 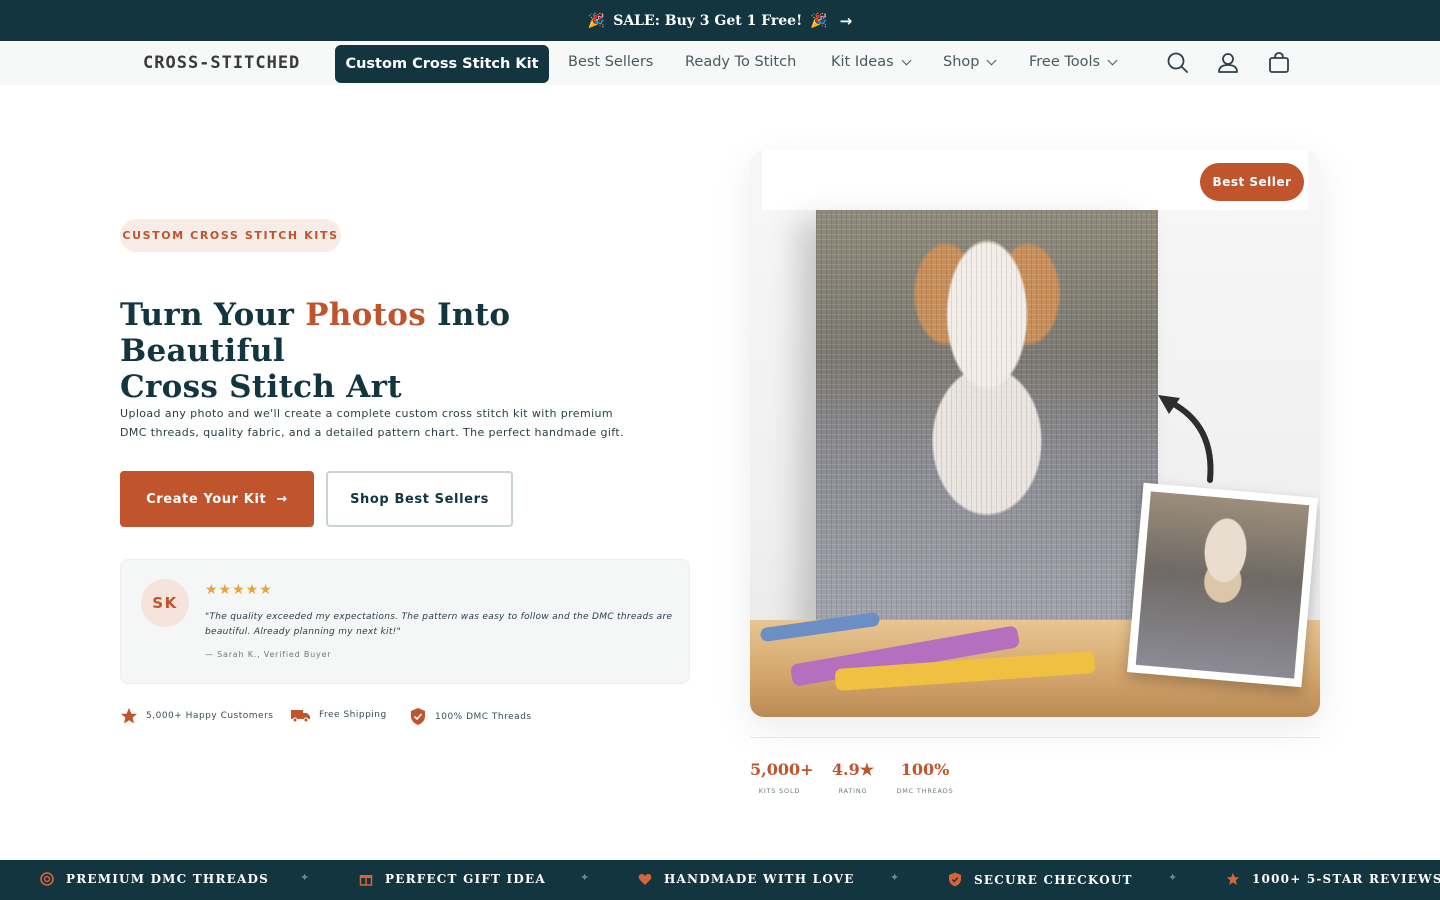 I want to click on feature-item: SECURE CHECKOUT, so click(x=1040, y=879).